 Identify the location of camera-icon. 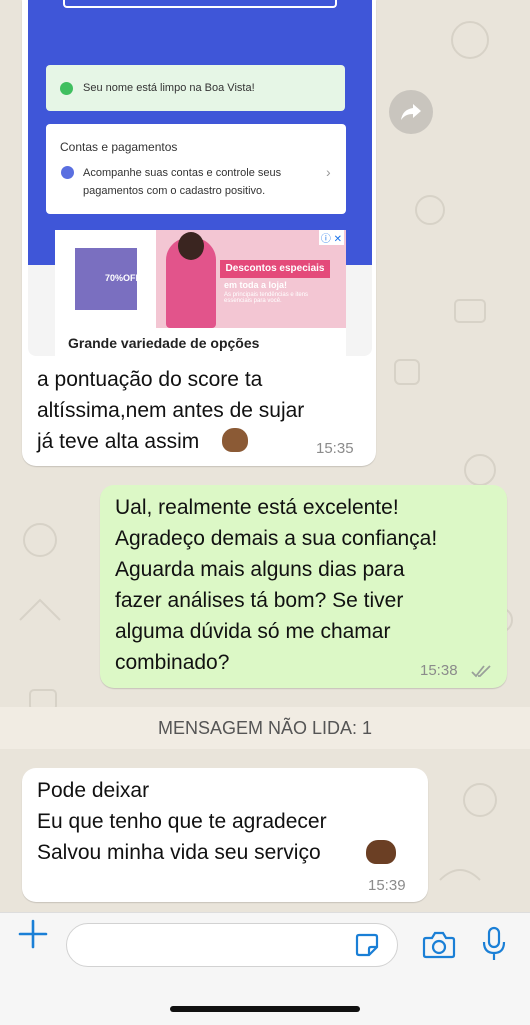
(439, 945).